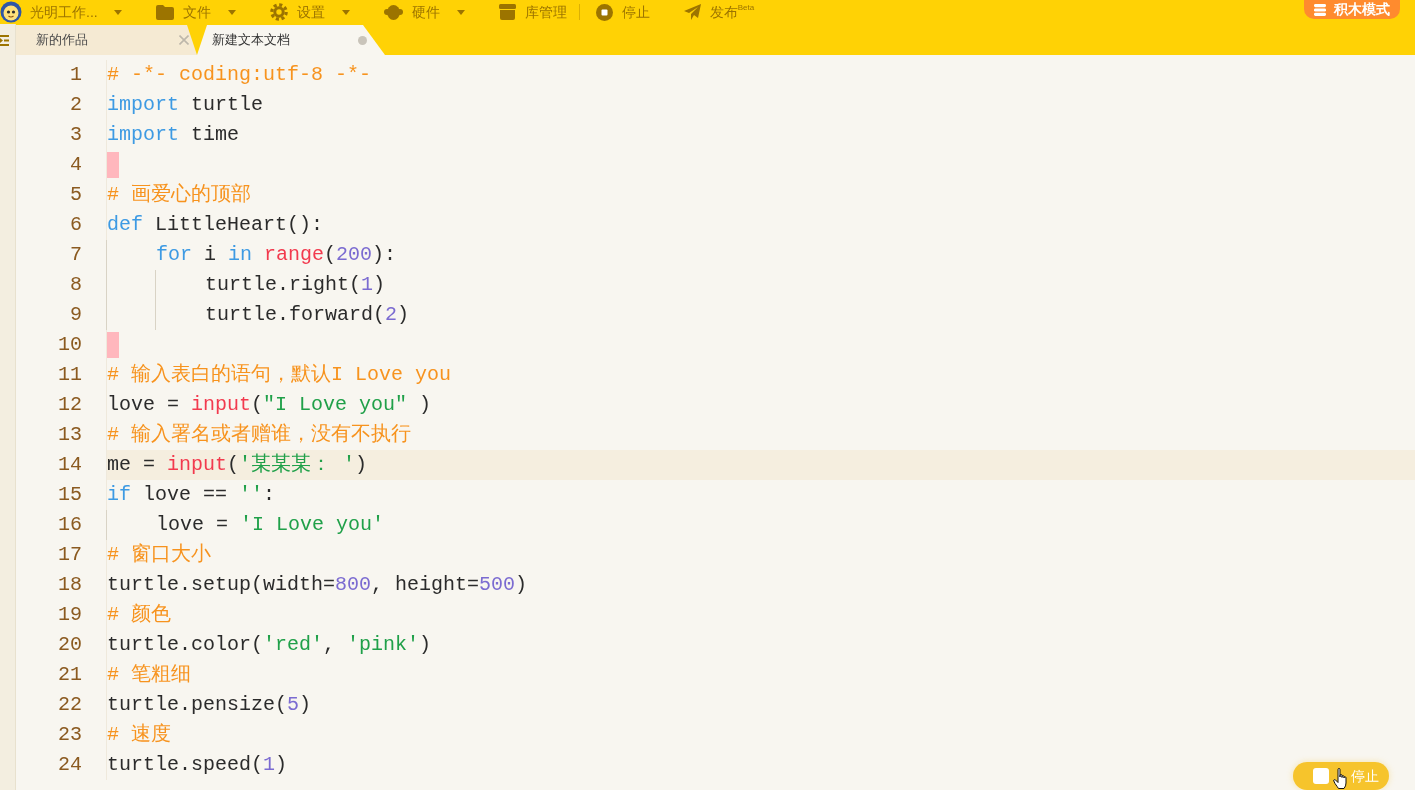  I want to click on code-line: me = input('某某某： '), so click(237, 465).